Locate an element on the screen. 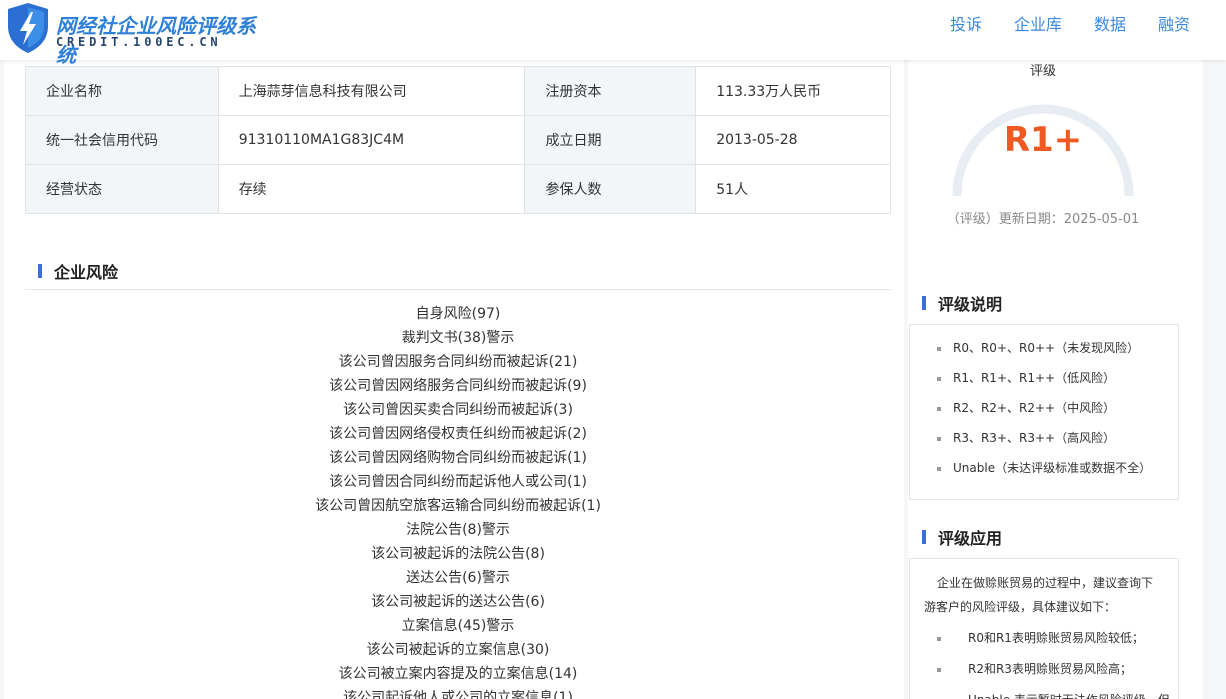 This screenshot has width=1226, height=699. top-header: 网经社企业风险评级系统 CREDIT.100EC.CN 投诉 企业库 数据 融资 is located at coordinates (613, 33).